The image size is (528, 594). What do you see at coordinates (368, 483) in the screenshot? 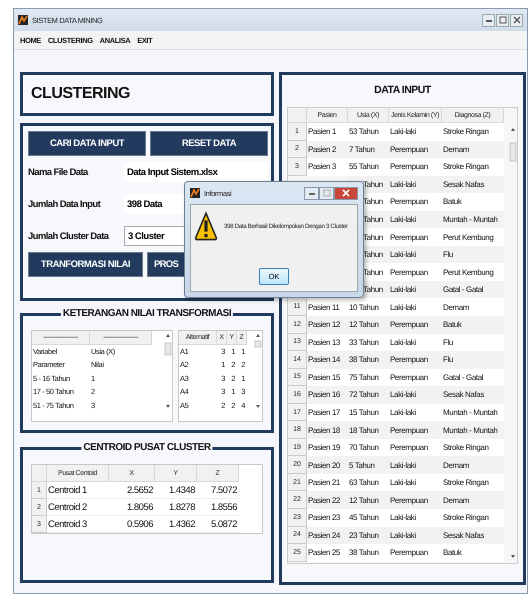
I see `table-cell: 63 Tahun` at bounding box center [368, 483].